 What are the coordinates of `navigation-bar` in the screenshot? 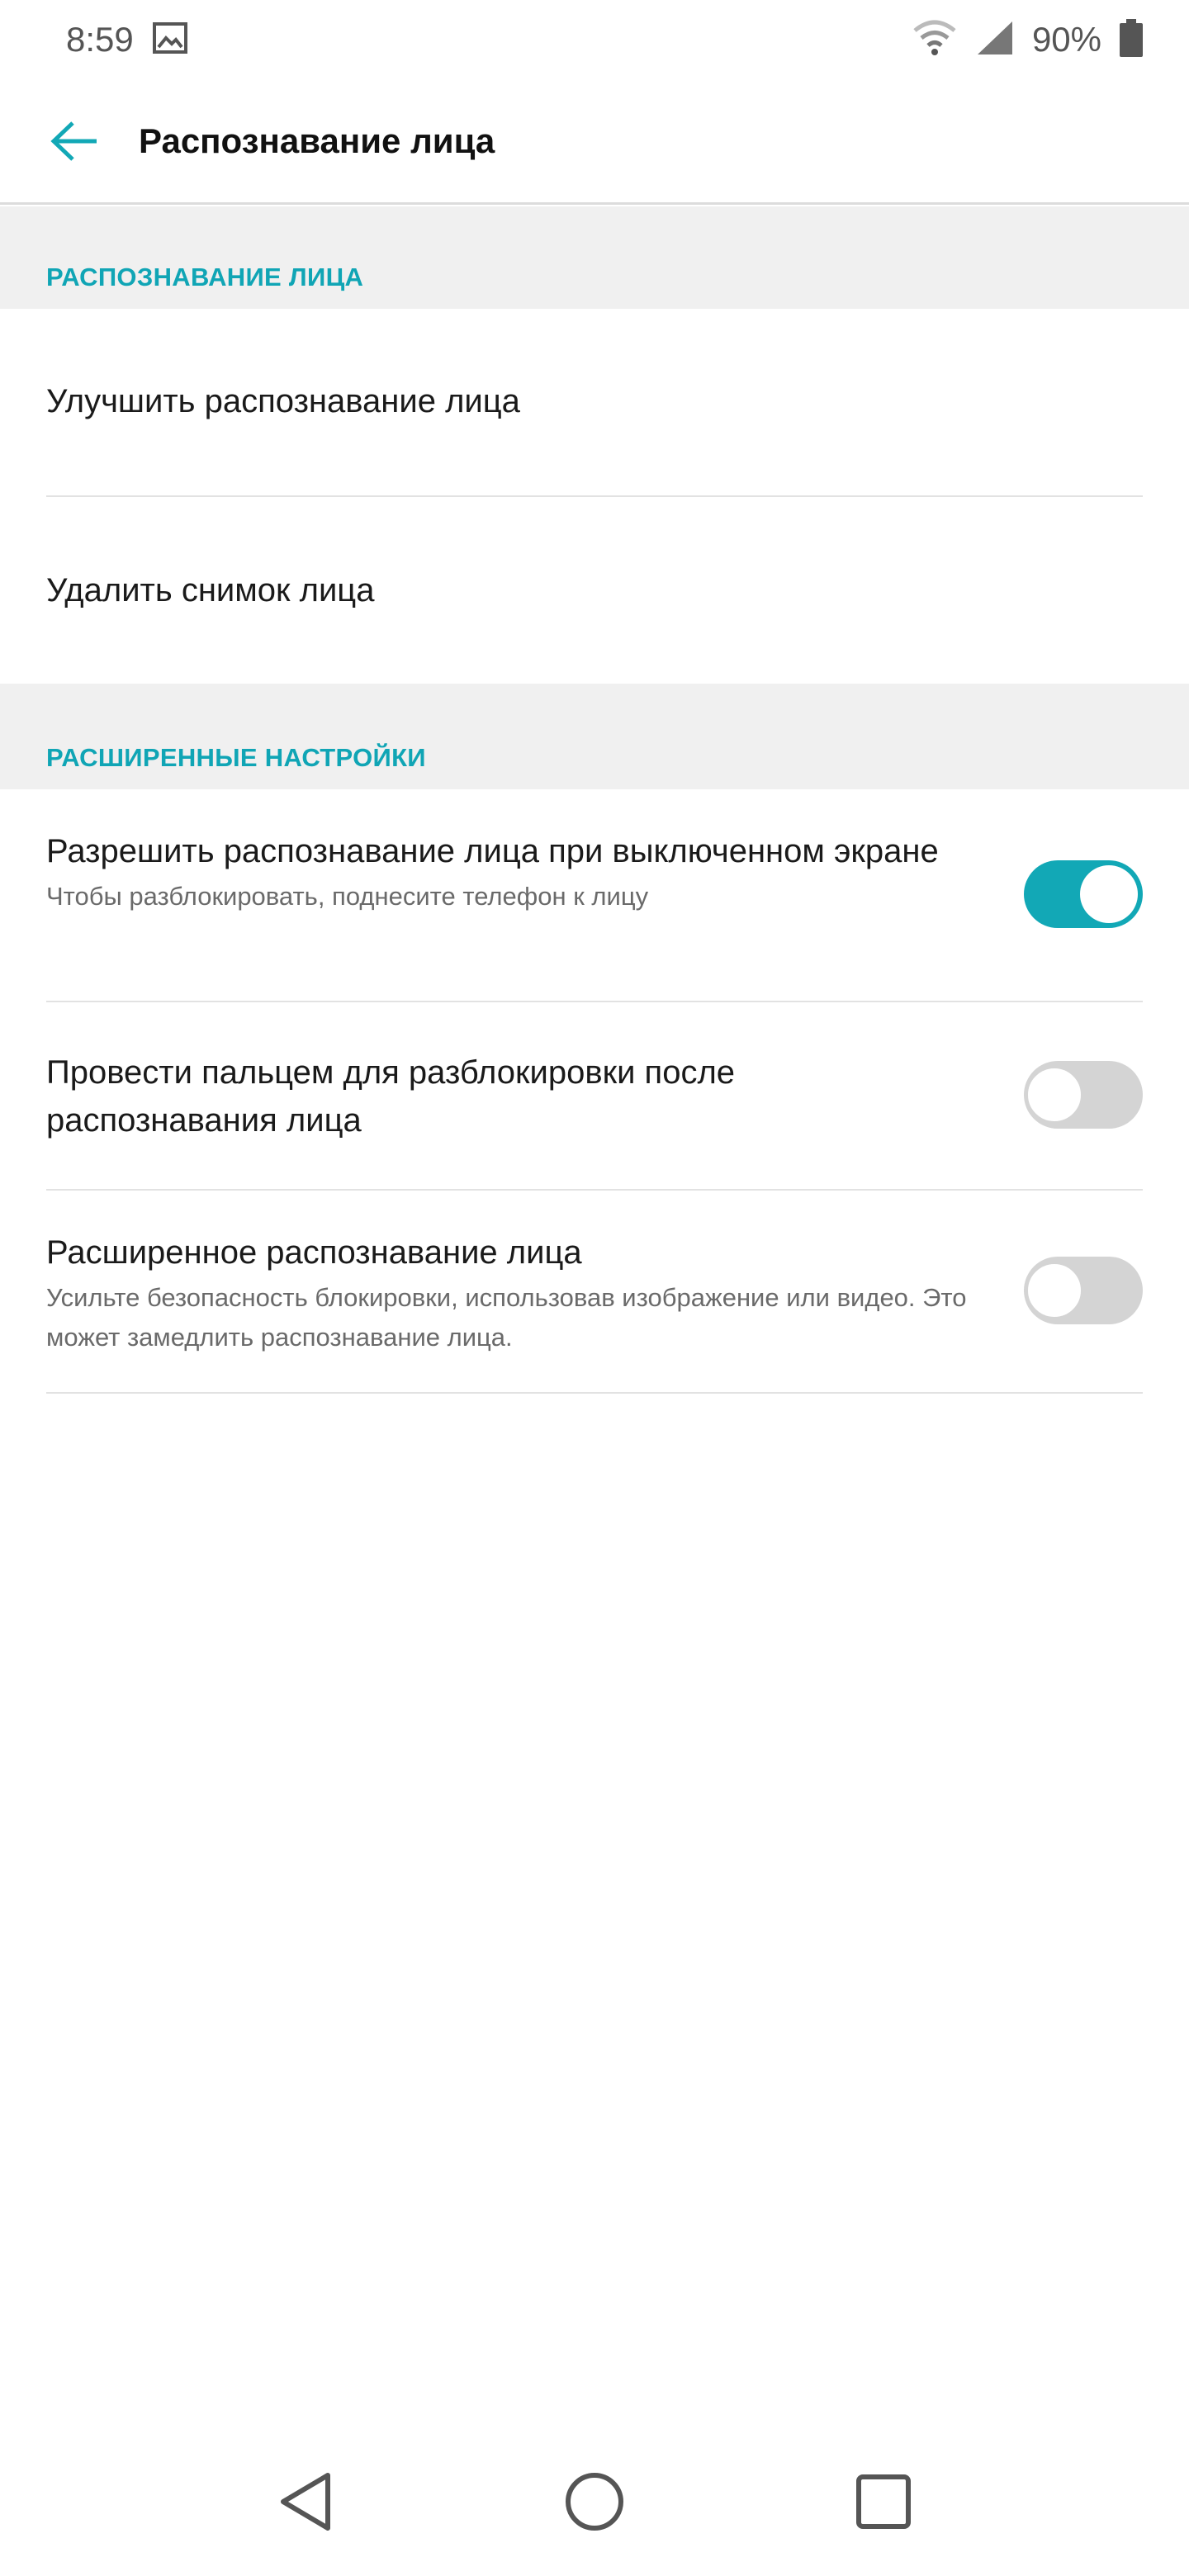 It's located at (594, 2501).